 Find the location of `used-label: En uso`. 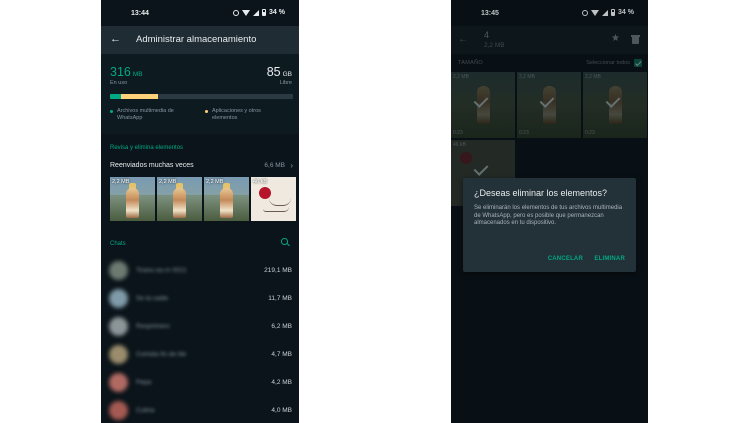

used-label: En uso is located at coordinates (119, 83).